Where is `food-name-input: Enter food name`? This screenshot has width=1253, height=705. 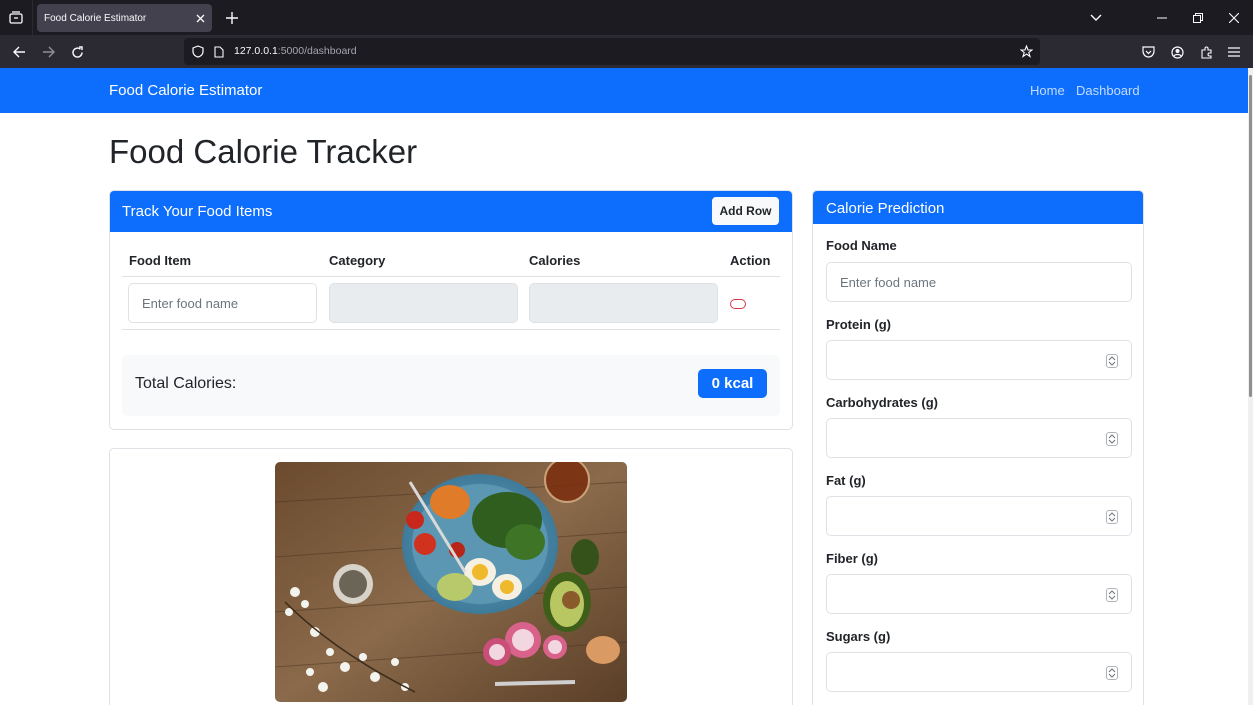
food-name-input: Enter food name is located at coordinates (979, 282).